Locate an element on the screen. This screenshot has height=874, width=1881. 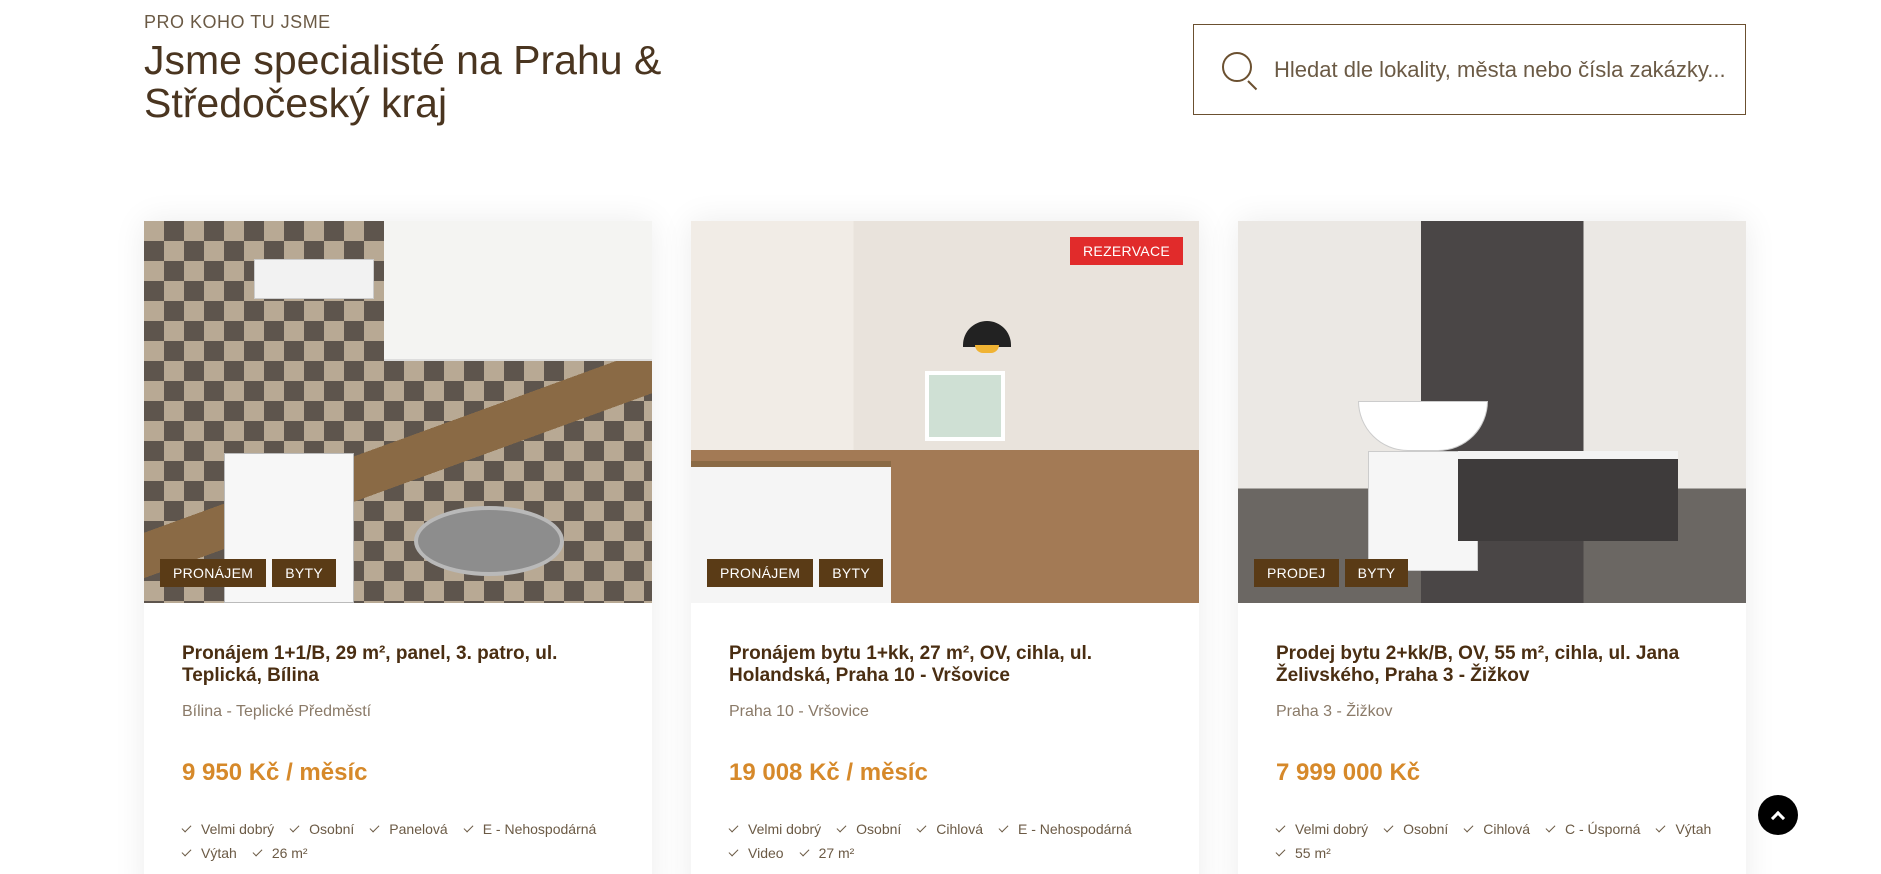
tag-offer-type: PRODEJ is located at coordinates (1296, 573).